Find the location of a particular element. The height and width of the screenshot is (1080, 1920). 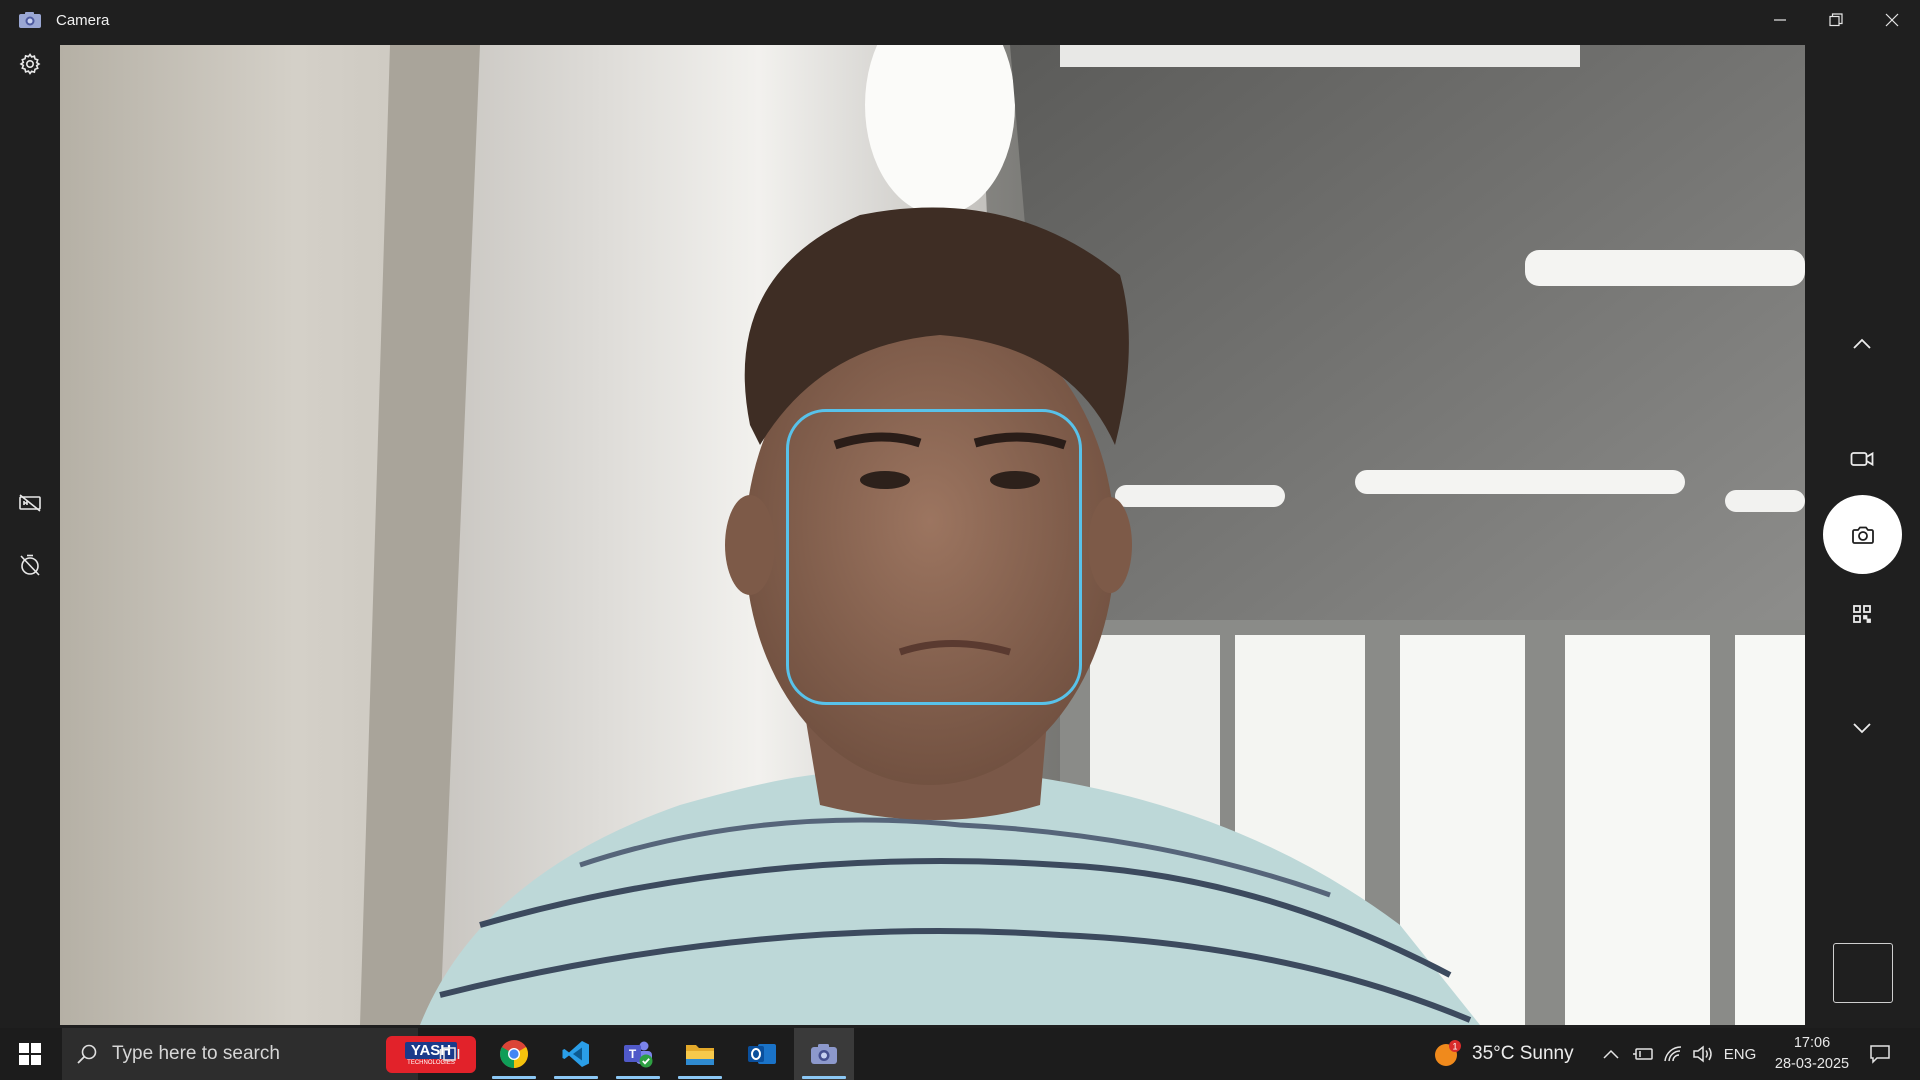

show-hidden-icons-button is located at coordinates (1611, 1054).